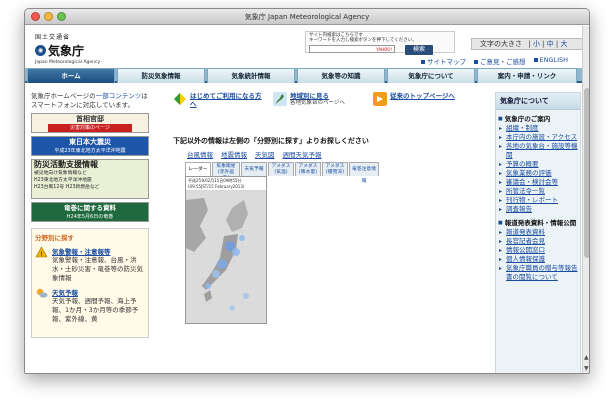  What do you see at coordinates (265, 154) in the screenshot?
I see `weather-chart-link: 天気図` at bounding box center [265, 154].